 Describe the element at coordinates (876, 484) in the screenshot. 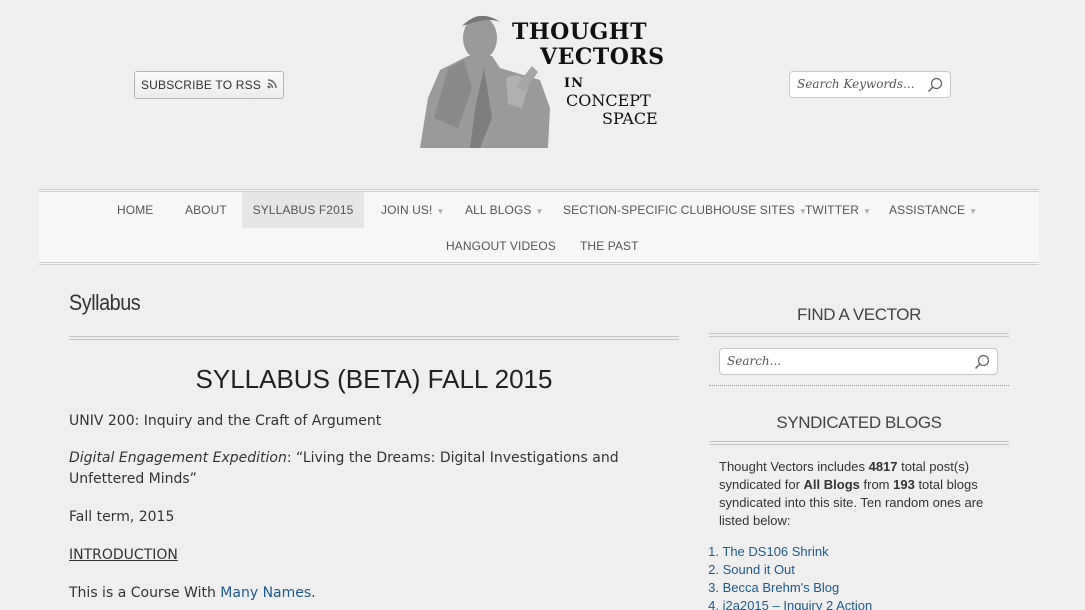

I see `summary-text: from` at that location.